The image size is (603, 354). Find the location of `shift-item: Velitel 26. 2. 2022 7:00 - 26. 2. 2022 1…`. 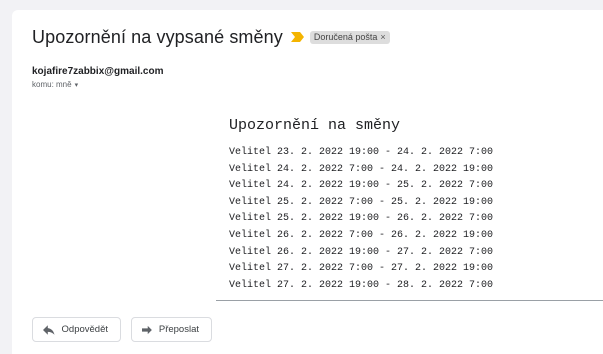

shift-item: Velitel 26. 2. 2022 7:00 - 26. 2. 2022 1… is located at coordinates (361, 235).